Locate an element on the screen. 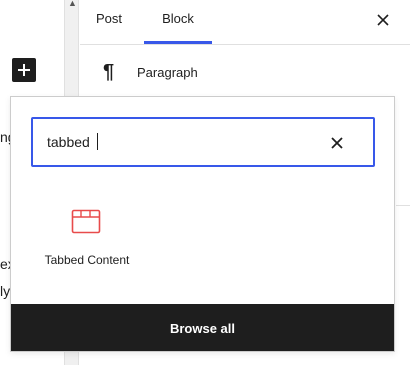 The image size is (410, 365). plus-icon is located at coordinates (24, 70).